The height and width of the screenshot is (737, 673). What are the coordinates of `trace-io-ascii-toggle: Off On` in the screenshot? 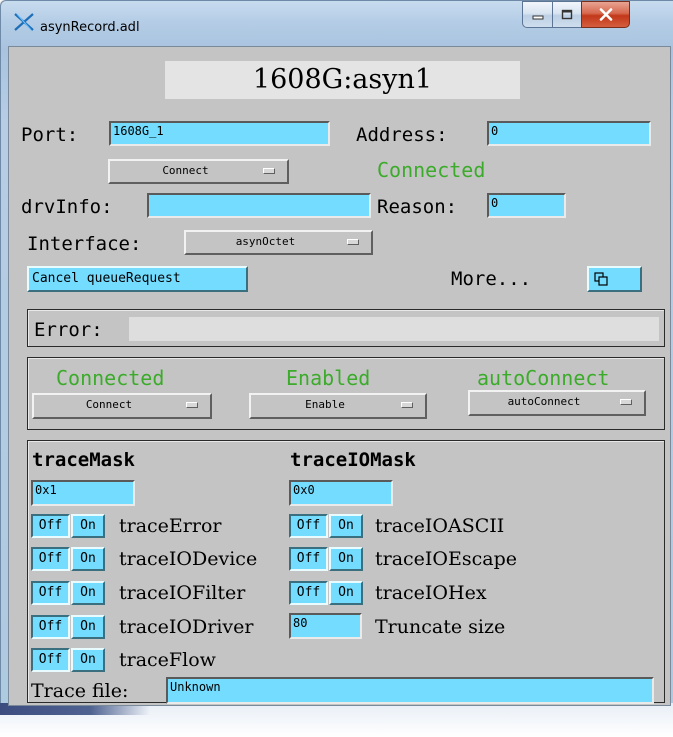 It's located at (331, 526).